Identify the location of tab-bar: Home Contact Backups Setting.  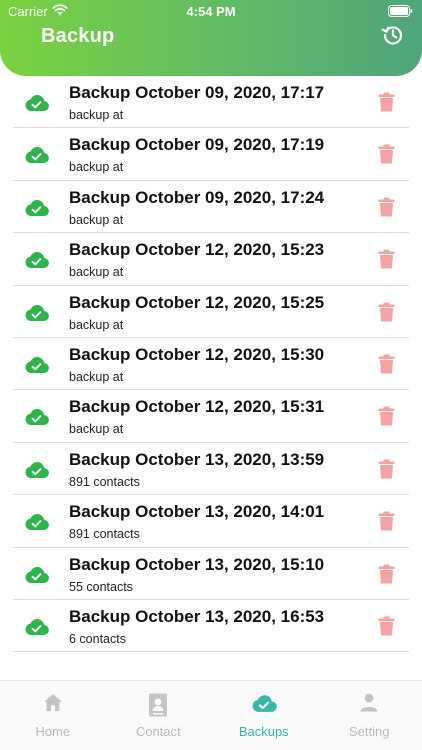
(211, 715).